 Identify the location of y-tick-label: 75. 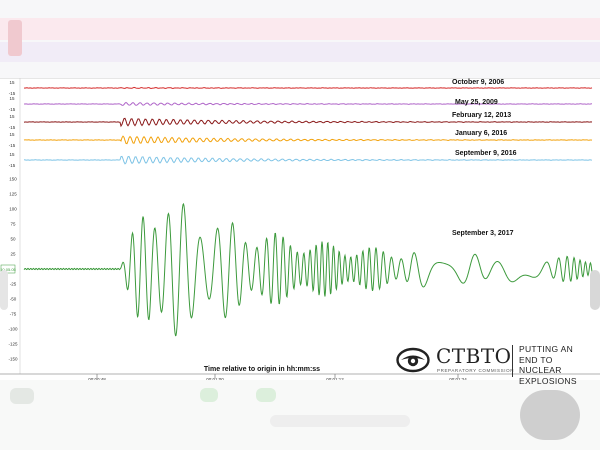
(13, 224).